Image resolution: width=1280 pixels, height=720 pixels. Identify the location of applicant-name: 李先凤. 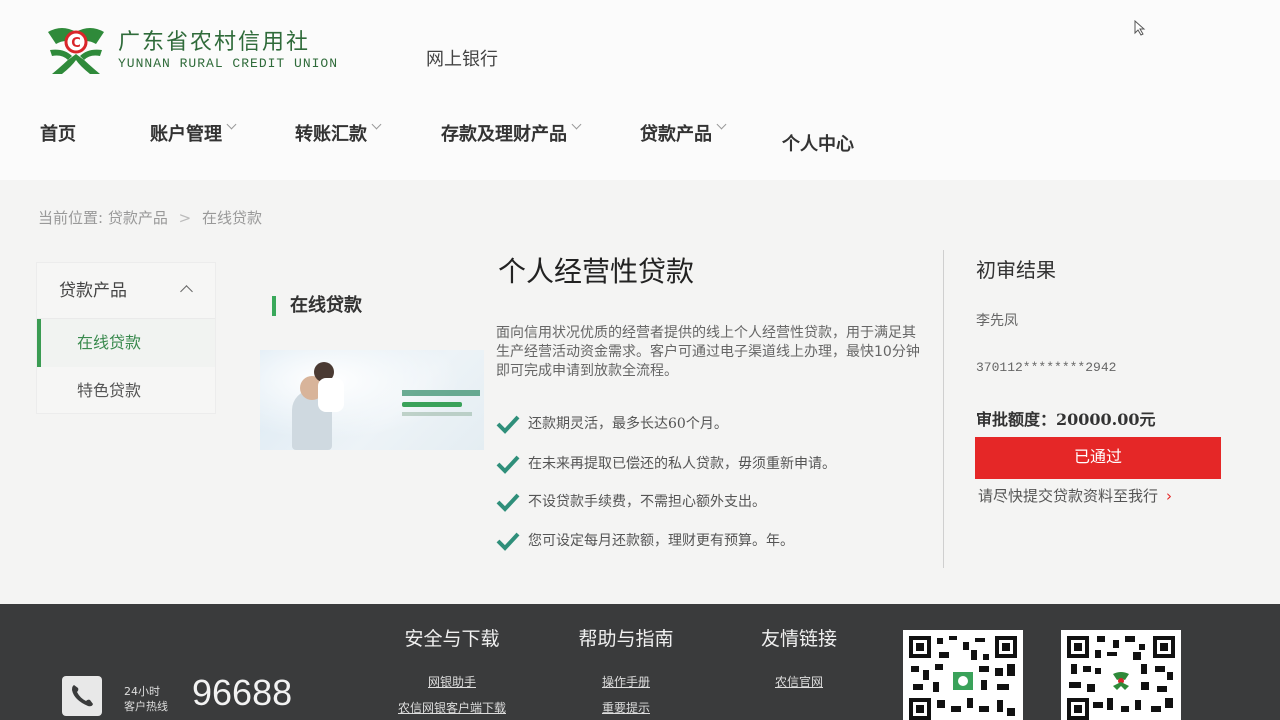
(997, 321).